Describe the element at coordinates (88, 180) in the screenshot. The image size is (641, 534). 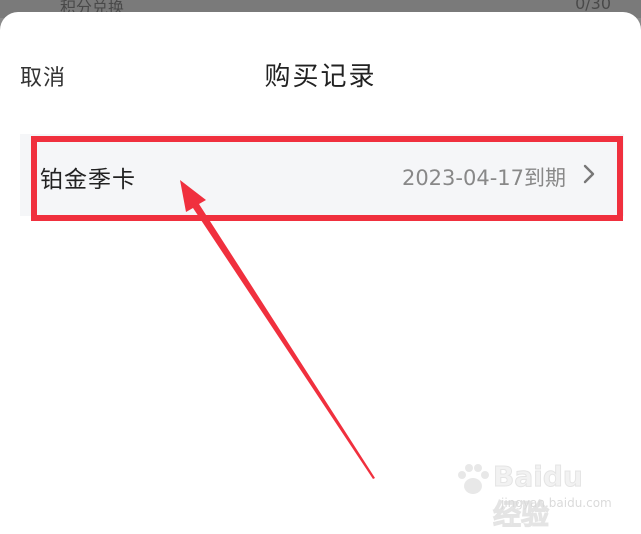
I see `record-name: 铂金季卡` at that location.